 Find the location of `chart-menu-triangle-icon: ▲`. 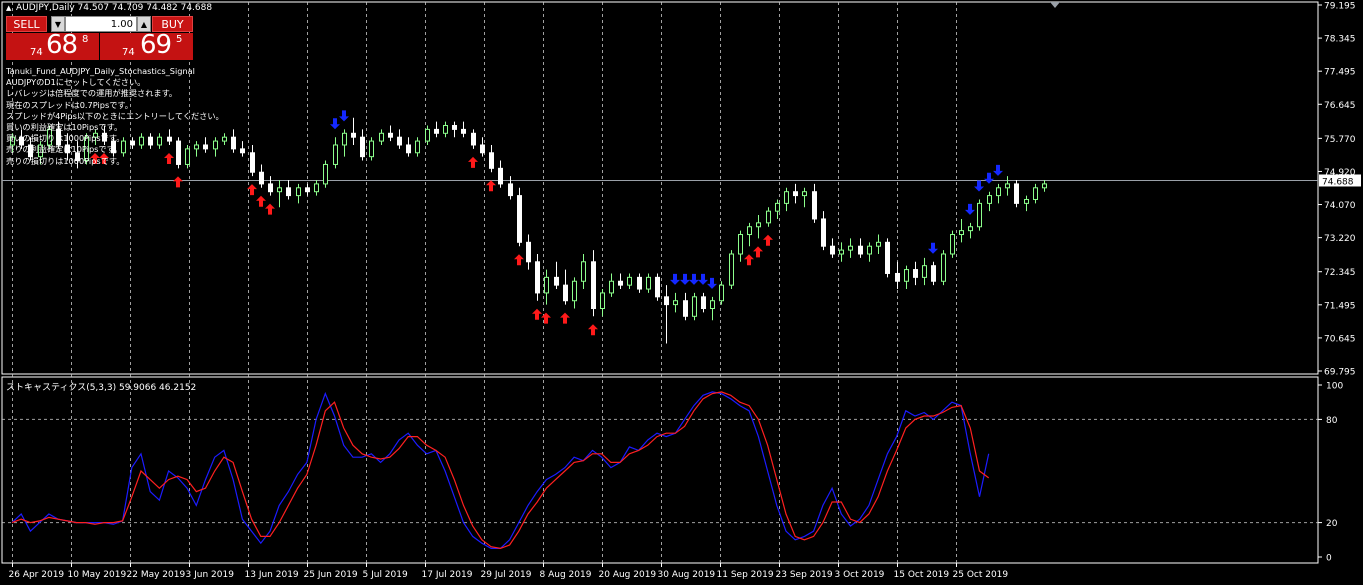

chart-menu-triangle-icon: ▲ is located at coordinates (8, 8).